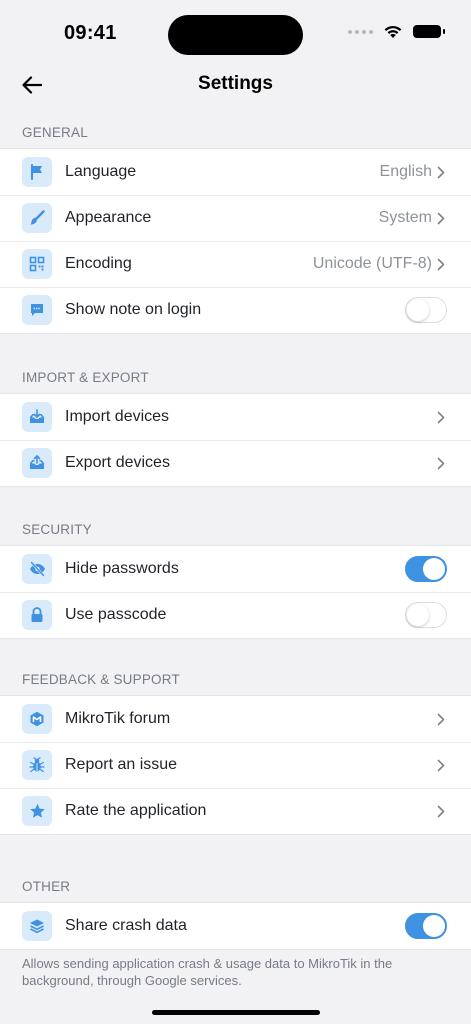 The image size is (471, 1024). I want to click on language-value: English, so click(405, 171).